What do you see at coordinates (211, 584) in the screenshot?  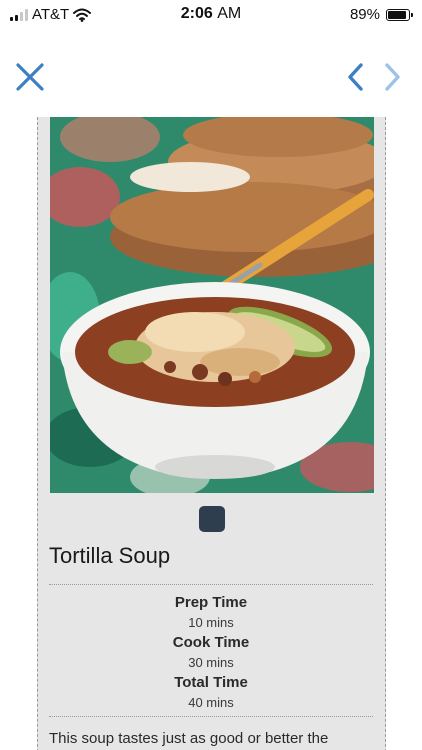 I see `divider-top` at bounding box center [211, 584].